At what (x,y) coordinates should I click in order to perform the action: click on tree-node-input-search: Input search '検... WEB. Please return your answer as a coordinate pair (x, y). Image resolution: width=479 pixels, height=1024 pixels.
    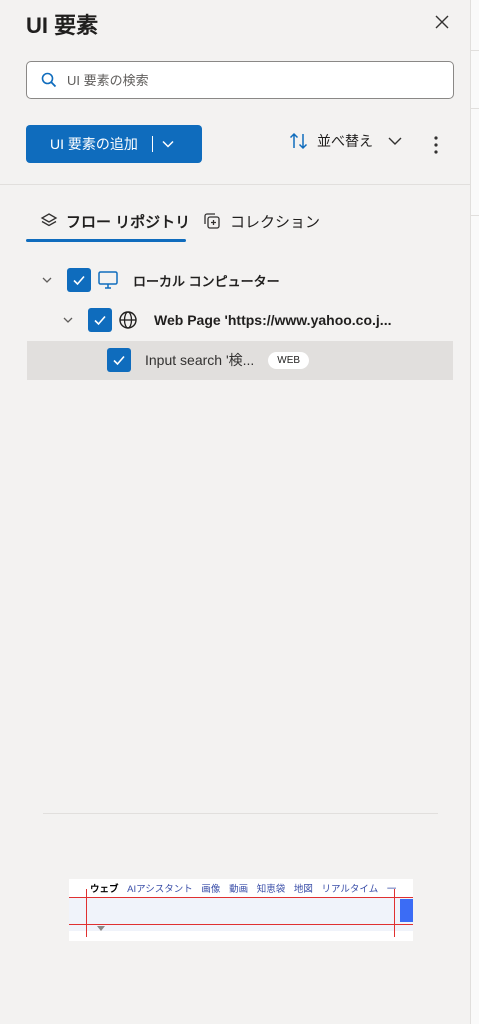
    Looking at the image, I should click on (208, 360).